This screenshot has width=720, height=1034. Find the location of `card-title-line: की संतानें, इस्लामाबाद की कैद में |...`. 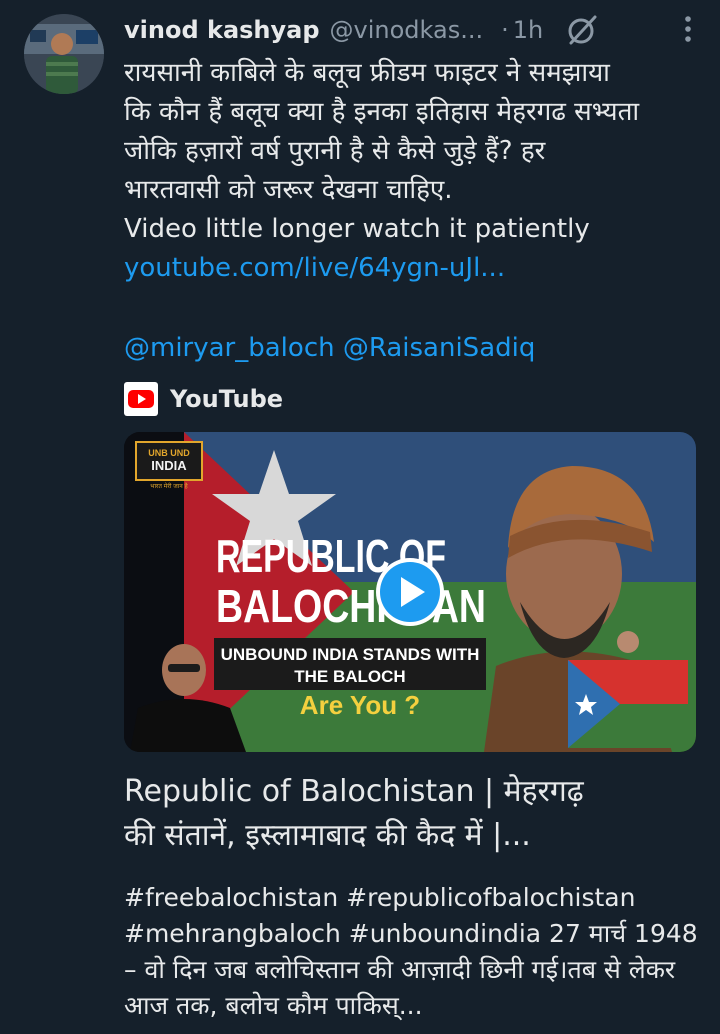

card-title-line: की संतानें, इस्लामाबाद की कैद में |... is located at coordinates (327, 835).